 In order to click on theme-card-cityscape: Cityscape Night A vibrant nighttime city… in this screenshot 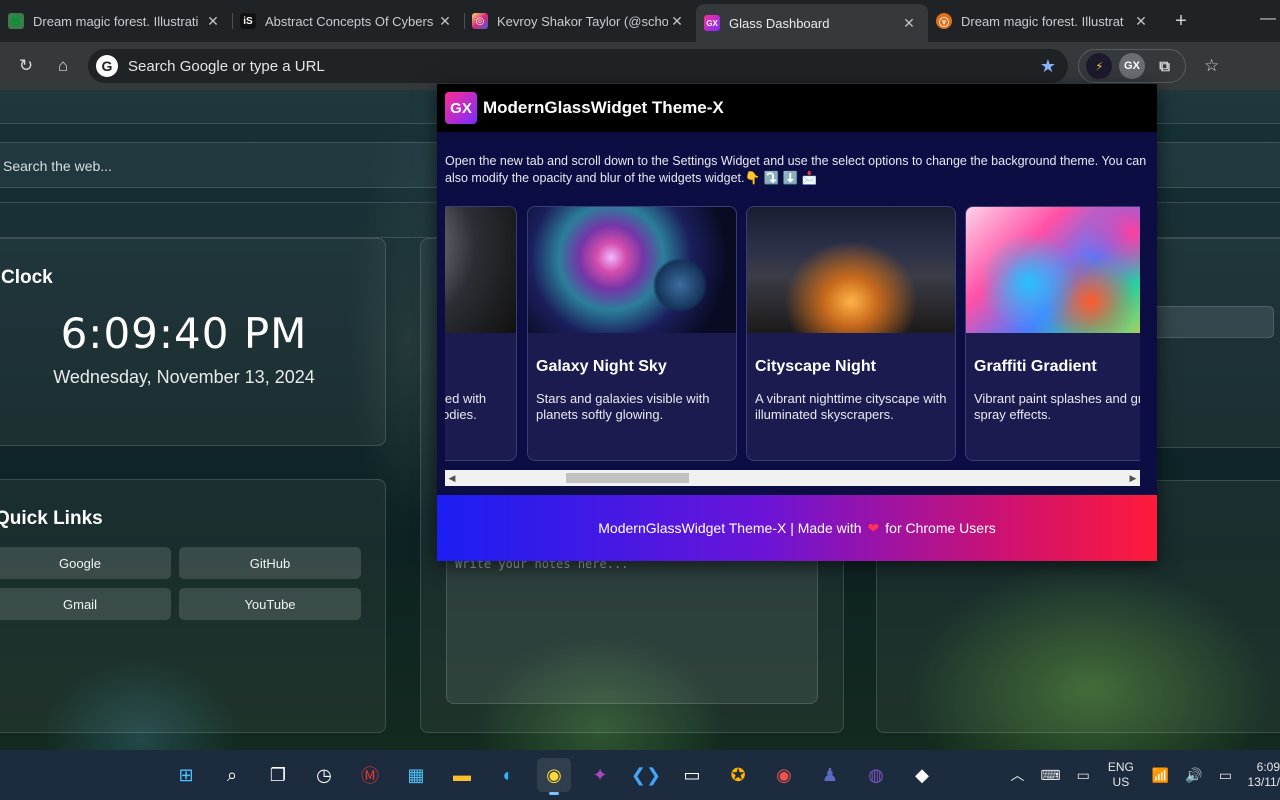, I will do `click(851, 333)`.